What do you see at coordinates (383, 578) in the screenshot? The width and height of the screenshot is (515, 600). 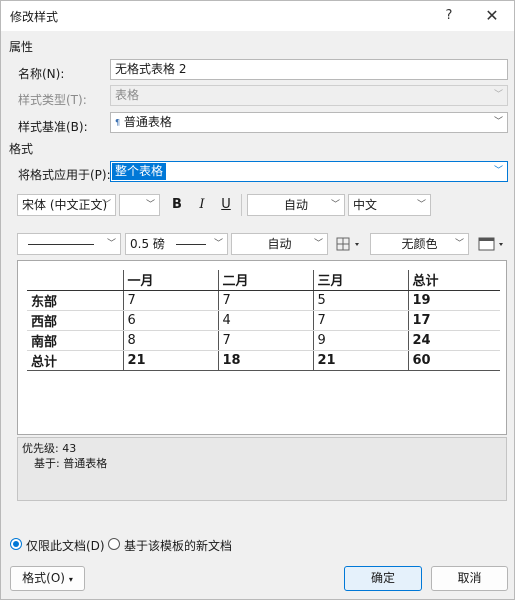 I see `ok-button: 确定` at bounding box center [383, 578].